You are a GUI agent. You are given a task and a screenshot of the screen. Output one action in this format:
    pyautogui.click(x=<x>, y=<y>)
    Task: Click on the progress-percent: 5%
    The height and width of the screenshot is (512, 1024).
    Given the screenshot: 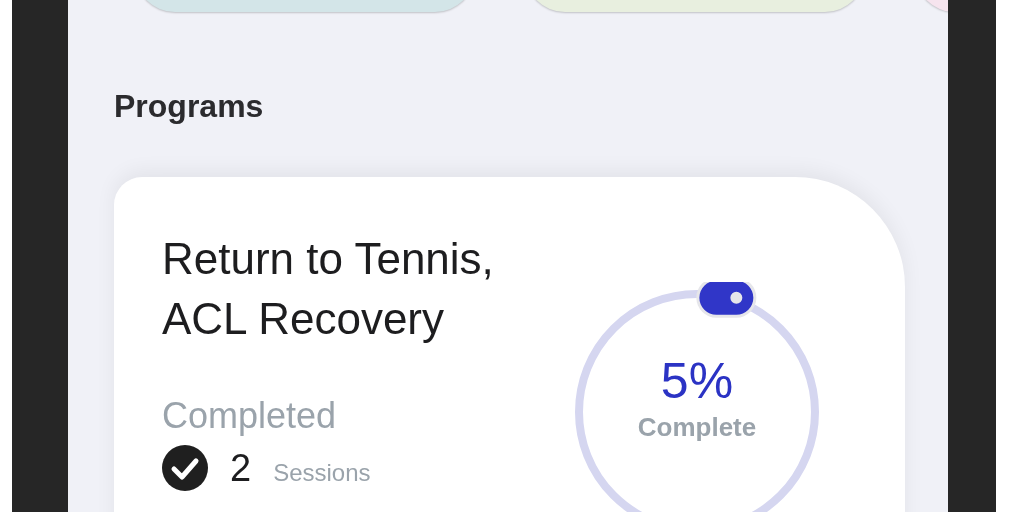 What is the action you would take?
    pyautogui.click(x=697, y=381)
    